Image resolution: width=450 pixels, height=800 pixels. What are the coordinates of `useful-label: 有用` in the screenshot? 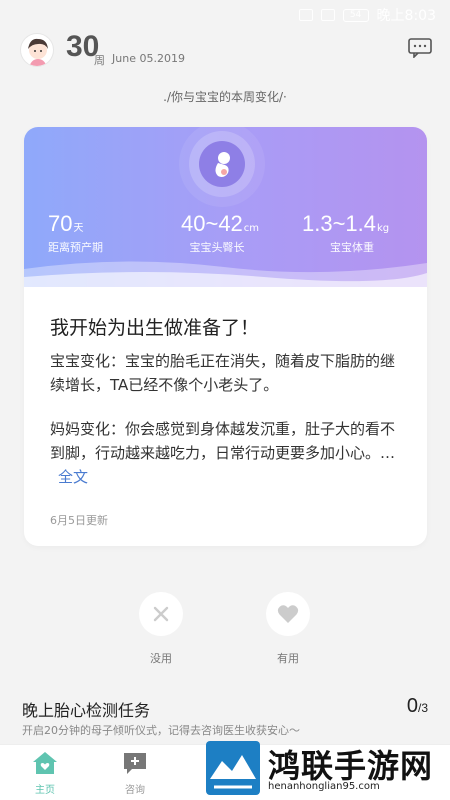 It's located at (288, 658).